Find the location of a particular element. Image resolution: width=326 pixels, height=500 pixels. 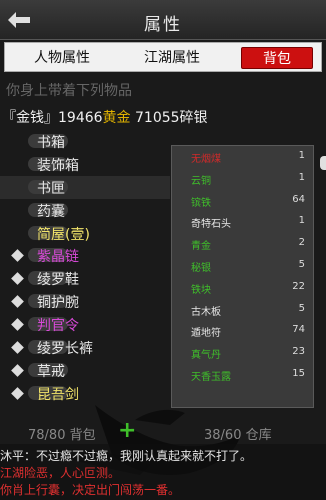

inventory-item-name: 绫罗鞋 is located at coordinates (58, 280).